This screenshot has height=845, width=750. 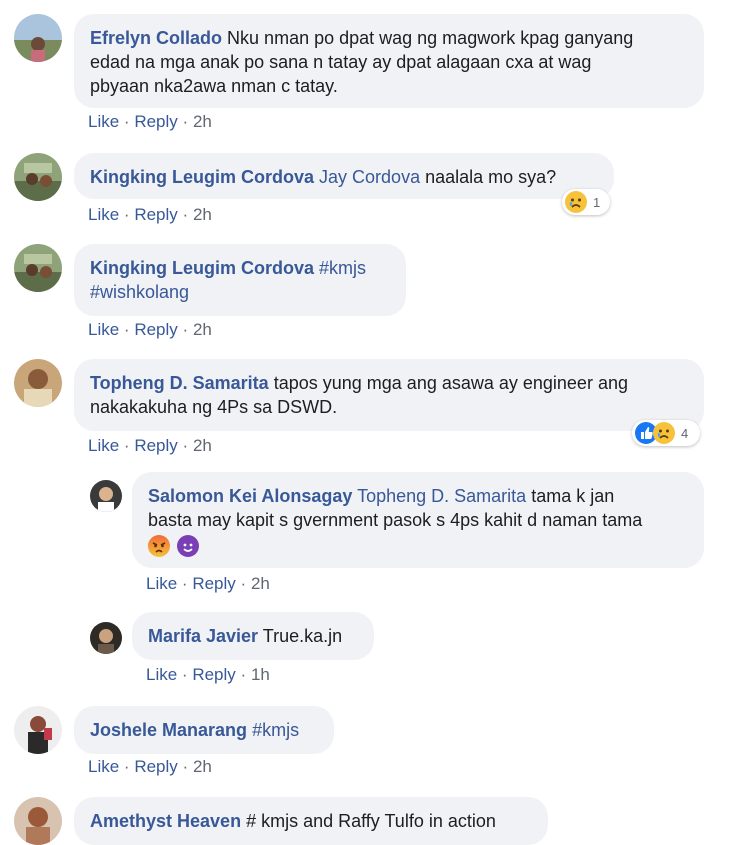 I want to click on comment-text: tapos yung mga ang asawa ay engineer ang, so click(x=450, y=383).